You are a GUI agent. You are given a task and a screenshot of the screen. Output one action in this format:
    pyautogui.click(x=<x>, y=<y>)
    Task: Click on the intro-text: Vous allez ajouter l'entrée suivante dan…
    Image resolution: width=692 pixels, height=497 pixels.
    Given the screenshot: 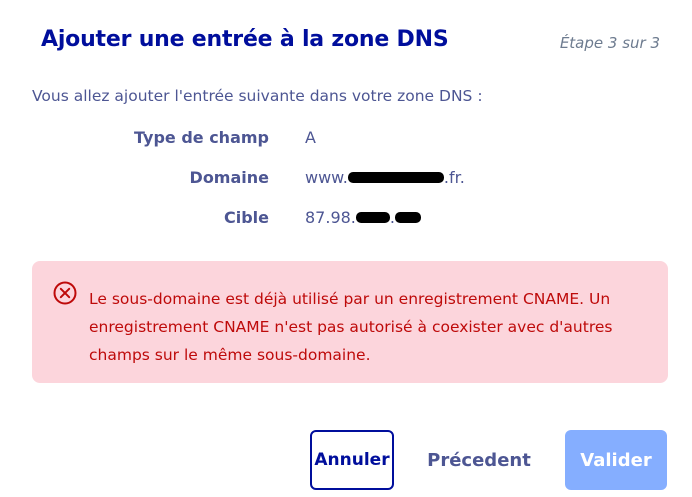 What is the action you would take?
    pyautogui.click(x=257, y=96)
    